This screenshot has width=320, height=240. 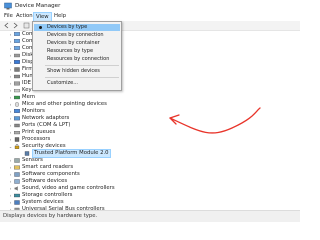 I want to click on menu-action: Action, so click(x=24, y=16).